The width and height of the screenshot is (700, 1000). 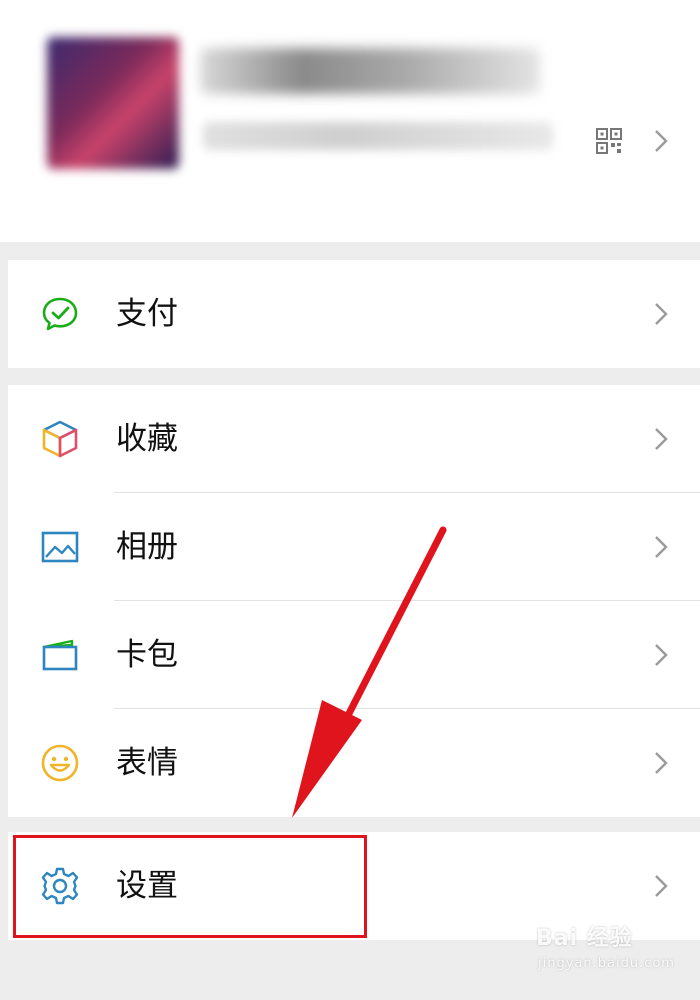 I want to click on menu-item-label: 支付, so click(x=147, y=314).